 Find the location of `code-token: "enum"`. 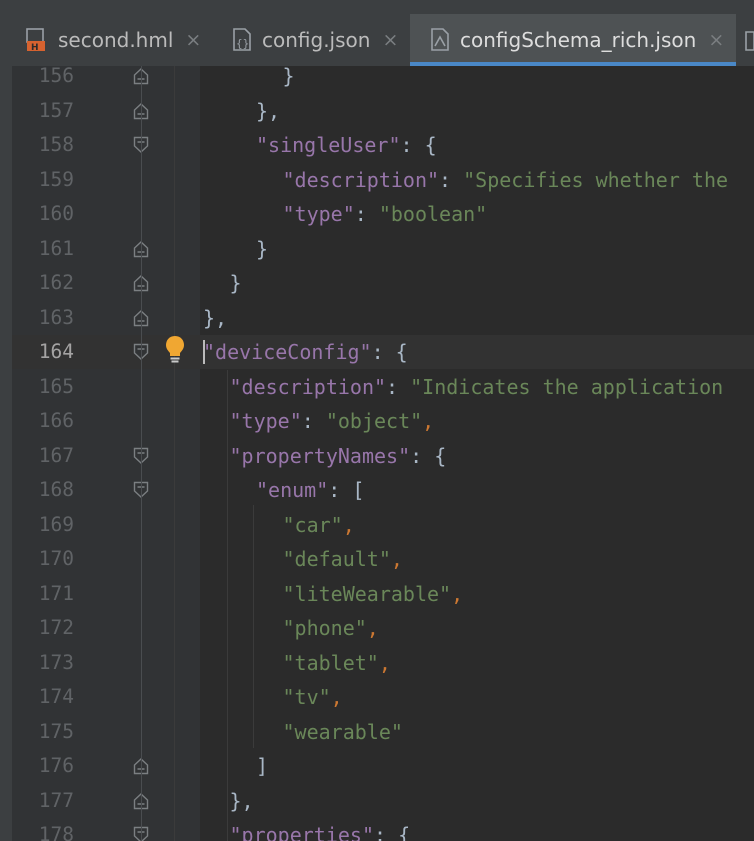

code-token: "enum" is located at coordinates (292, 490).